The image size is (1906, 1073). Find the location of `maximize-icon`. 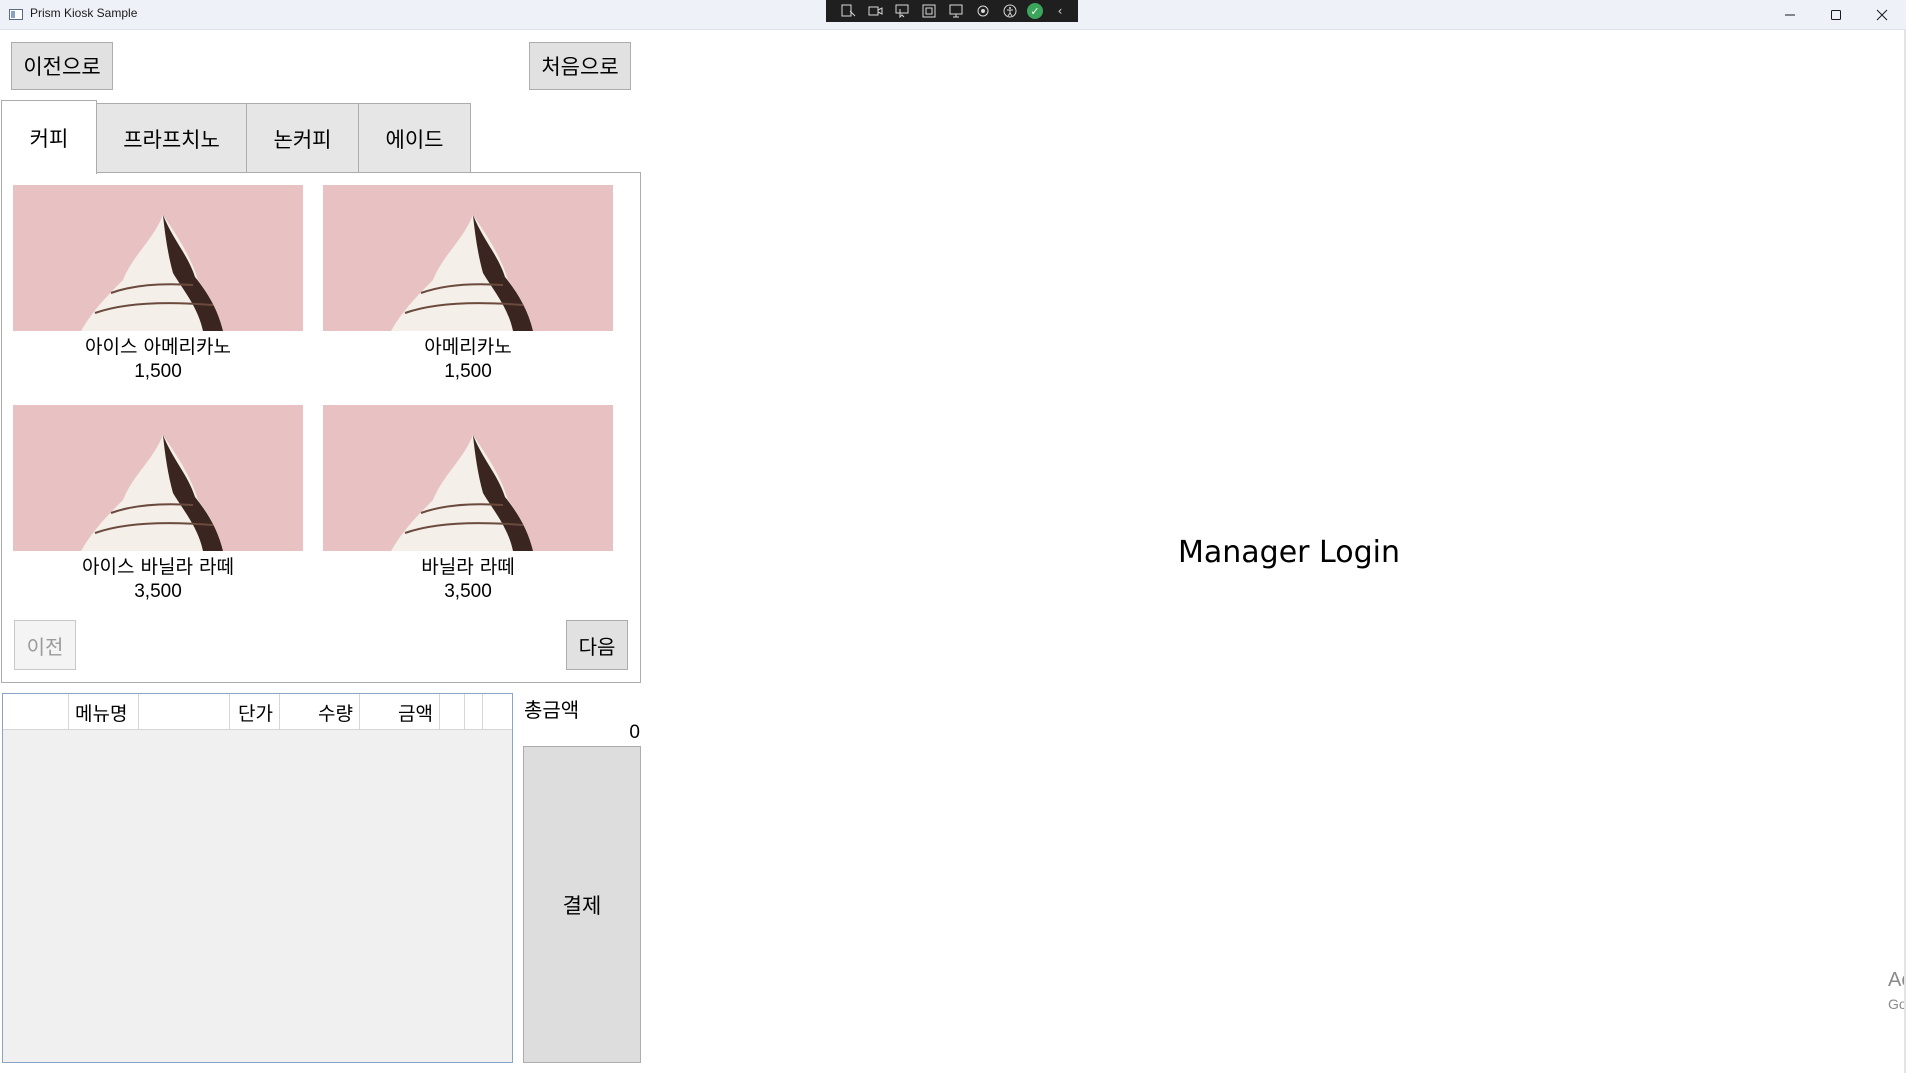

maximize-icon is located at coordinates (1836, 15).